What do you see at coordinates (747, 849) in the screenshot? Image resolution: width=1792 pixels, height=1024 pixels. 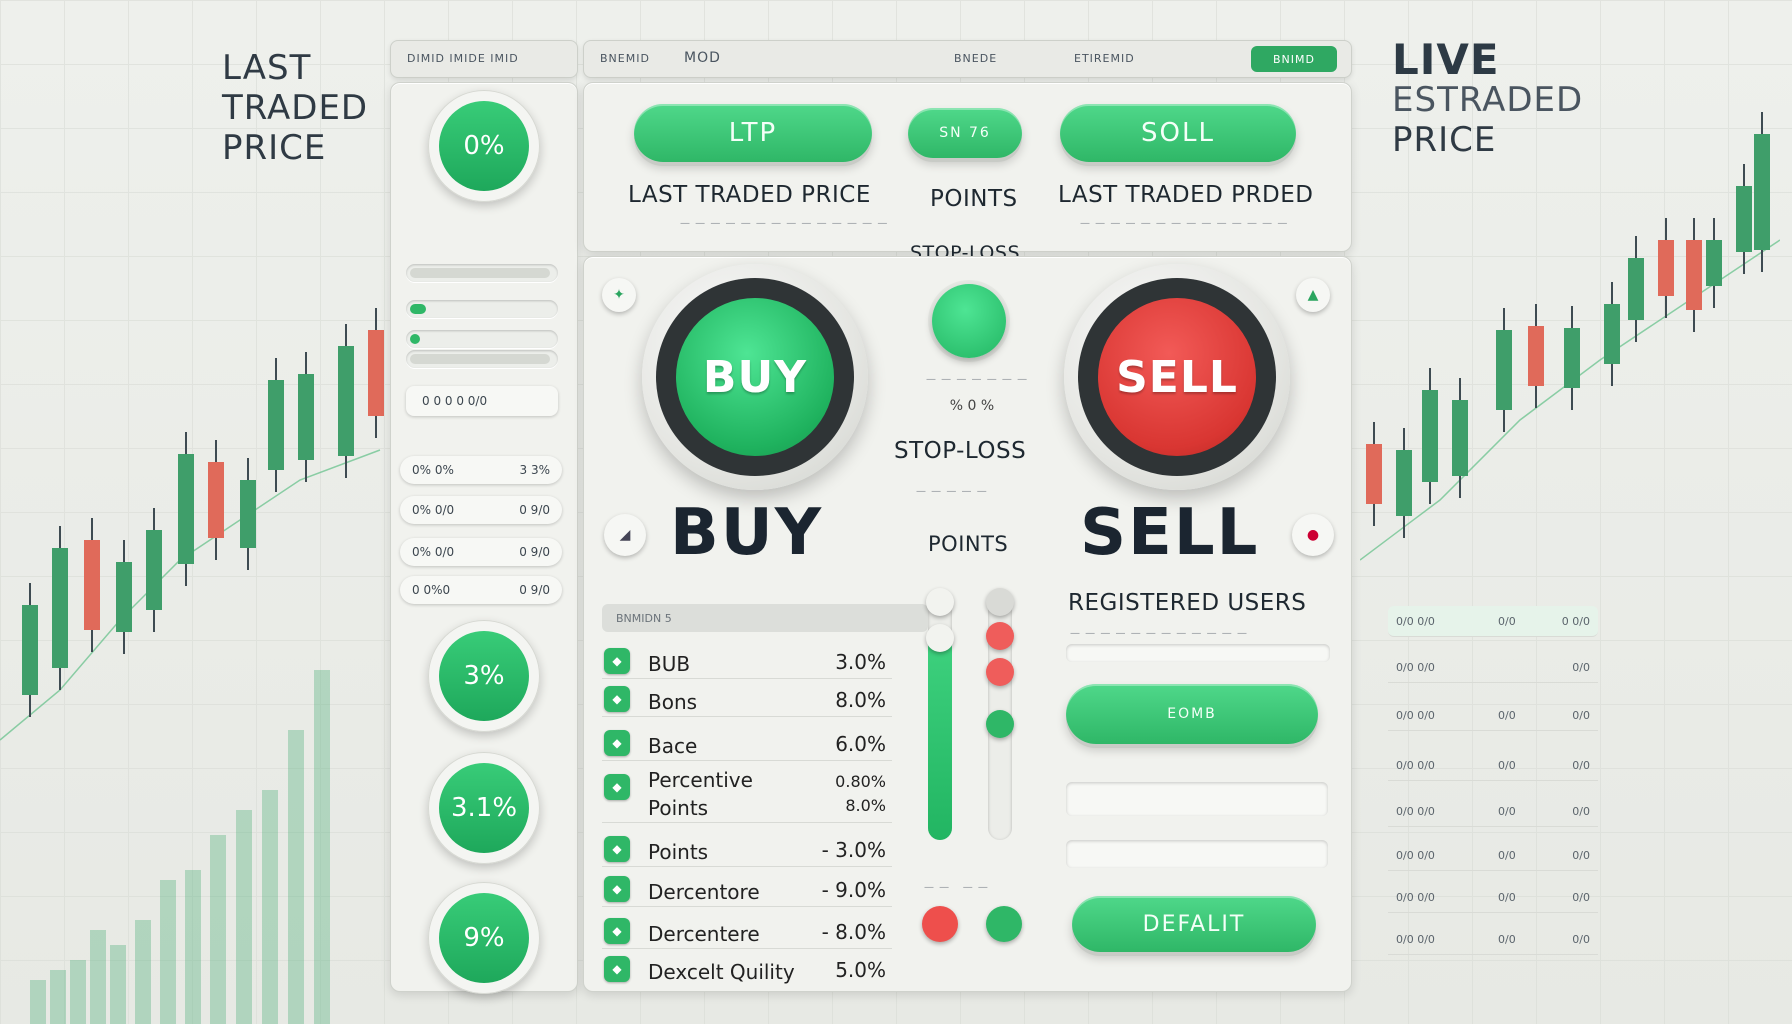 I see `table-row: ◆ Points - 3.0%` at bounding box center [747, 849].